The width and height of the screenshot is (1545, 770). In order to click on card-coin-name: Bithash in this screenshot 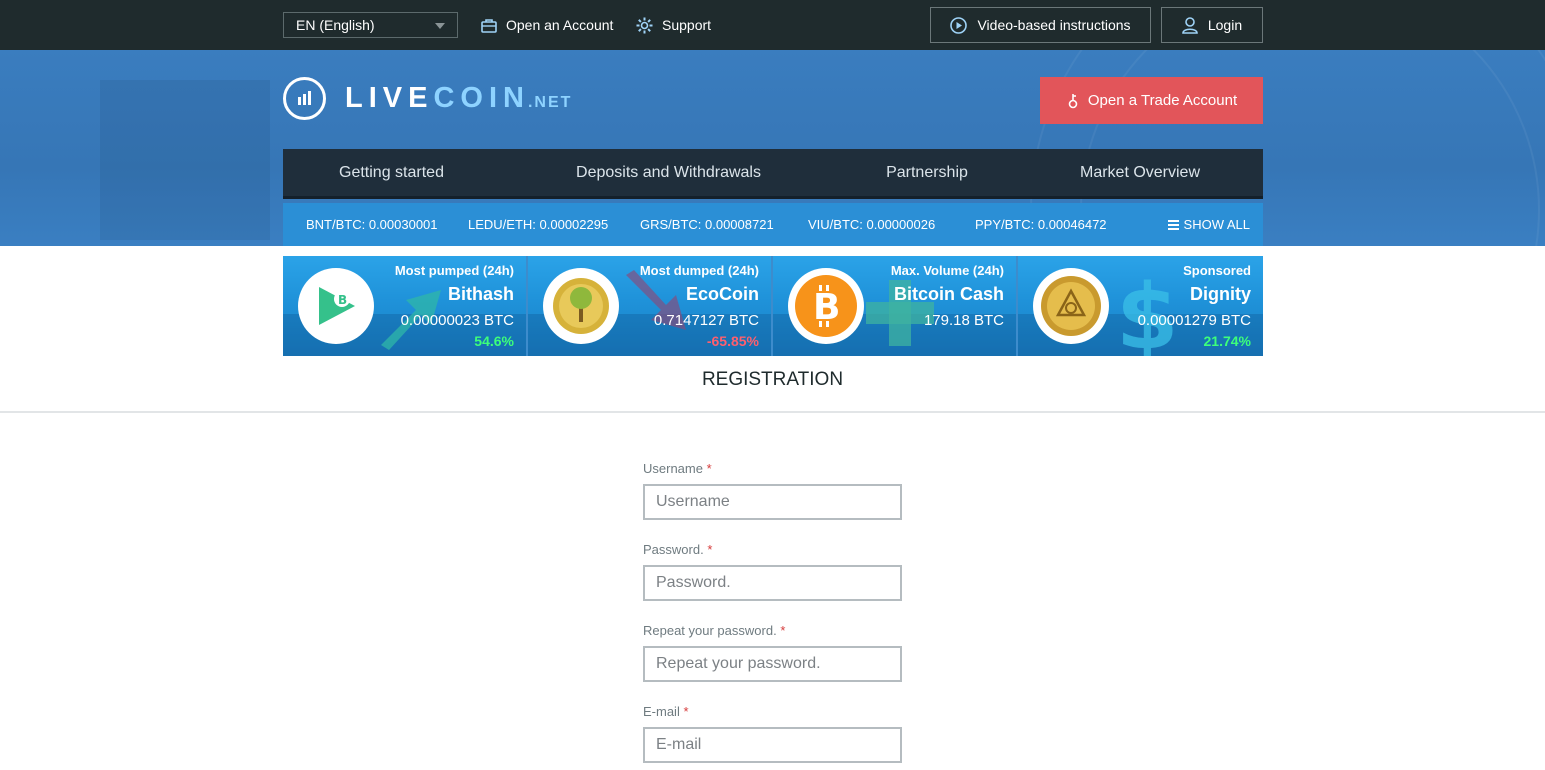, I will do `click(480, 294)`.